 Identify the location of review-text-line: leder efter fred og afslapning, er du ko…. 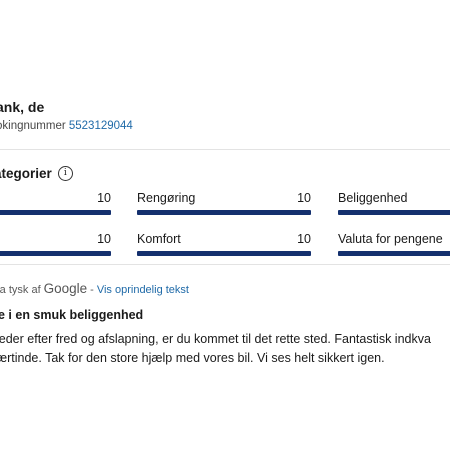
(215, 339).